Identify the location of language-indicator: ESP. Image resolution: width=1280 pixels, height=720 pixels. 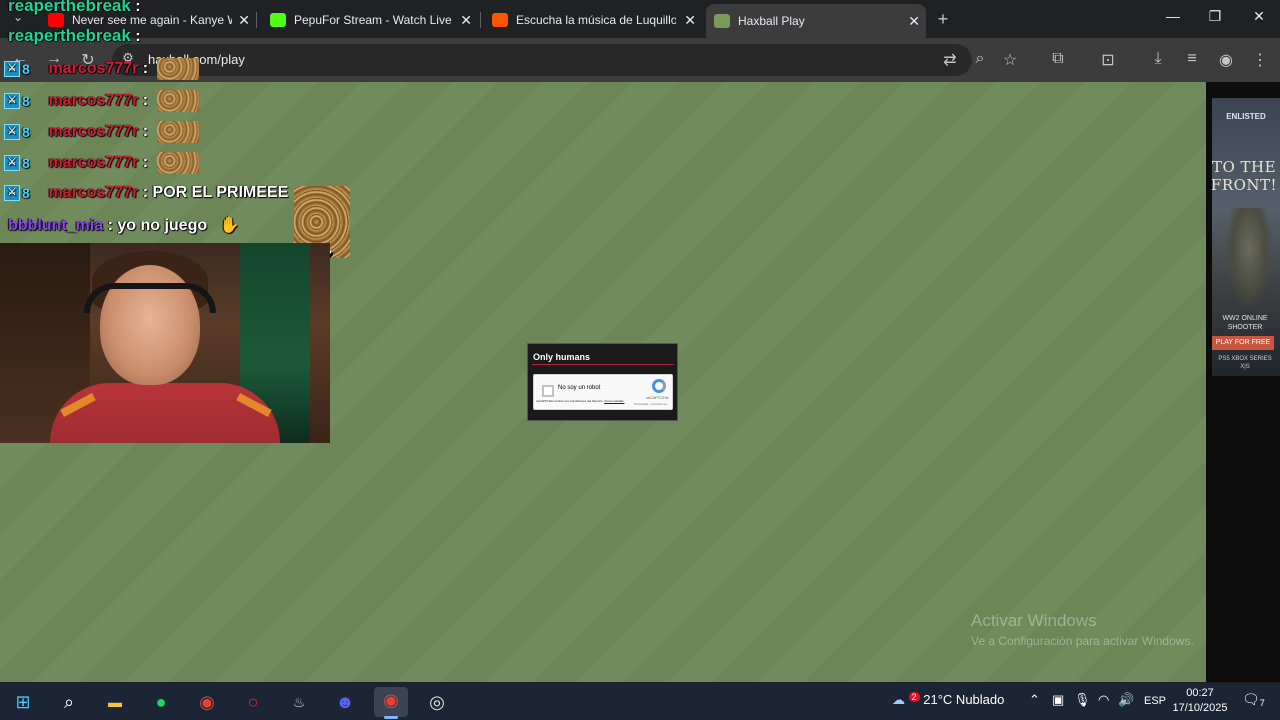
(1155, 701).